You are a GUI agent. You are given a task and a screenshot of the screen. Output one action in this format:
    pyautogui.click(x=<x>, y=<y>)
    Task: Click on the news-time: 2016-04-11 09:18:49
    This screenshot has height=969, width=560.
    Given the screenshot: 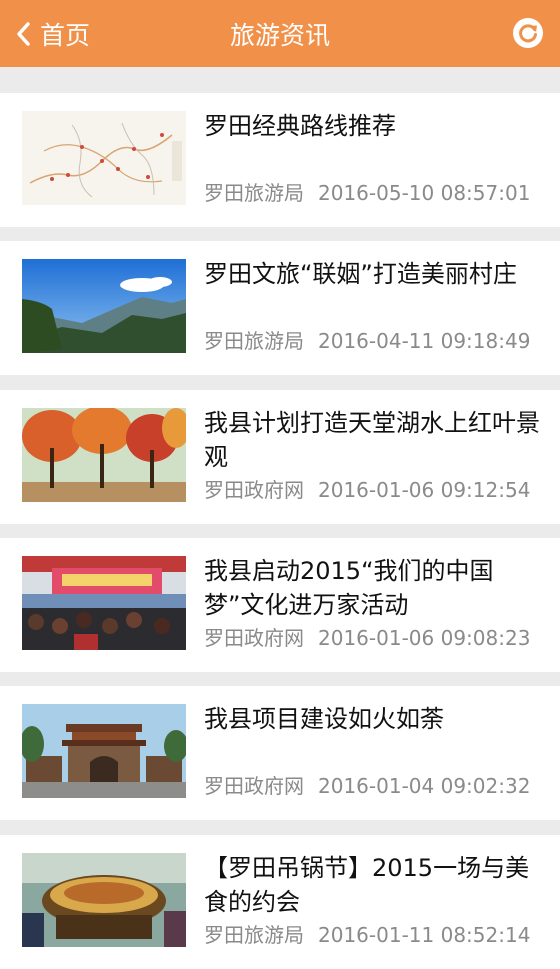 What is the action you would take?
    pyautogui.click(x=424, y=341)
    